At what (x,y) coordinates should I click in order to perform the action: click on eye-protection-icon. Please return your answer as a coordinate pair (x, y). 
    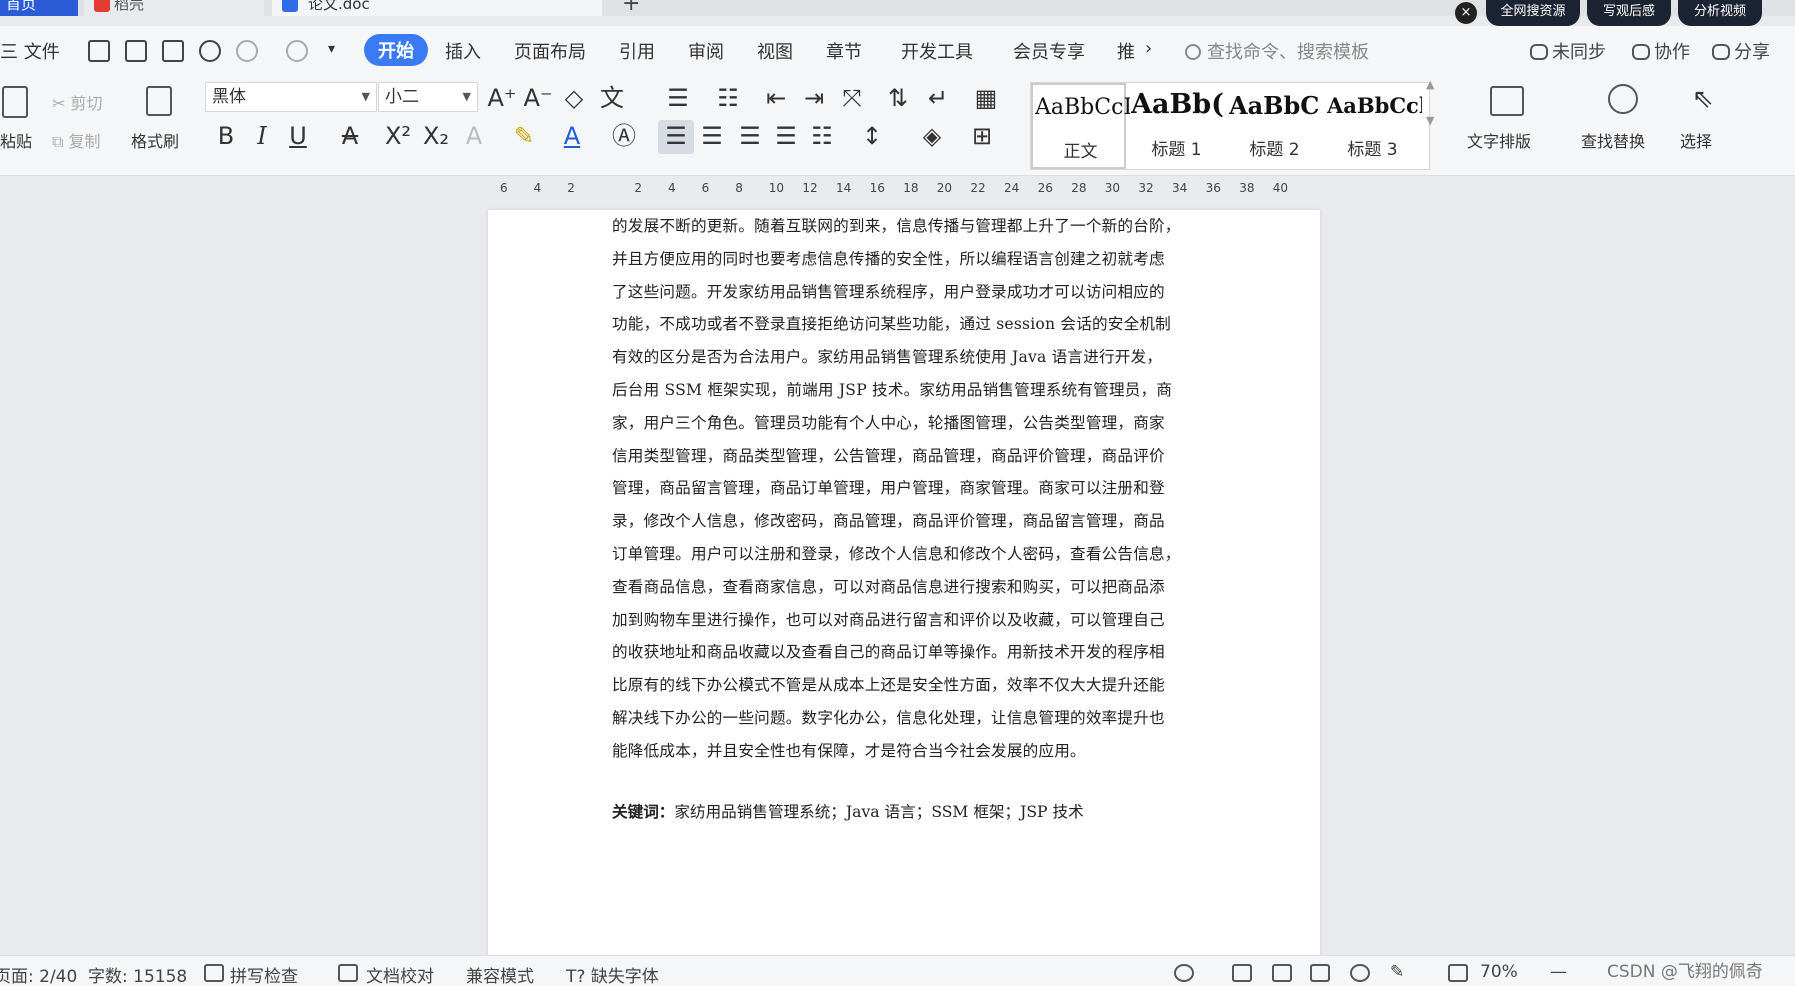
    Looking at the image, I should click on (1184, 973).